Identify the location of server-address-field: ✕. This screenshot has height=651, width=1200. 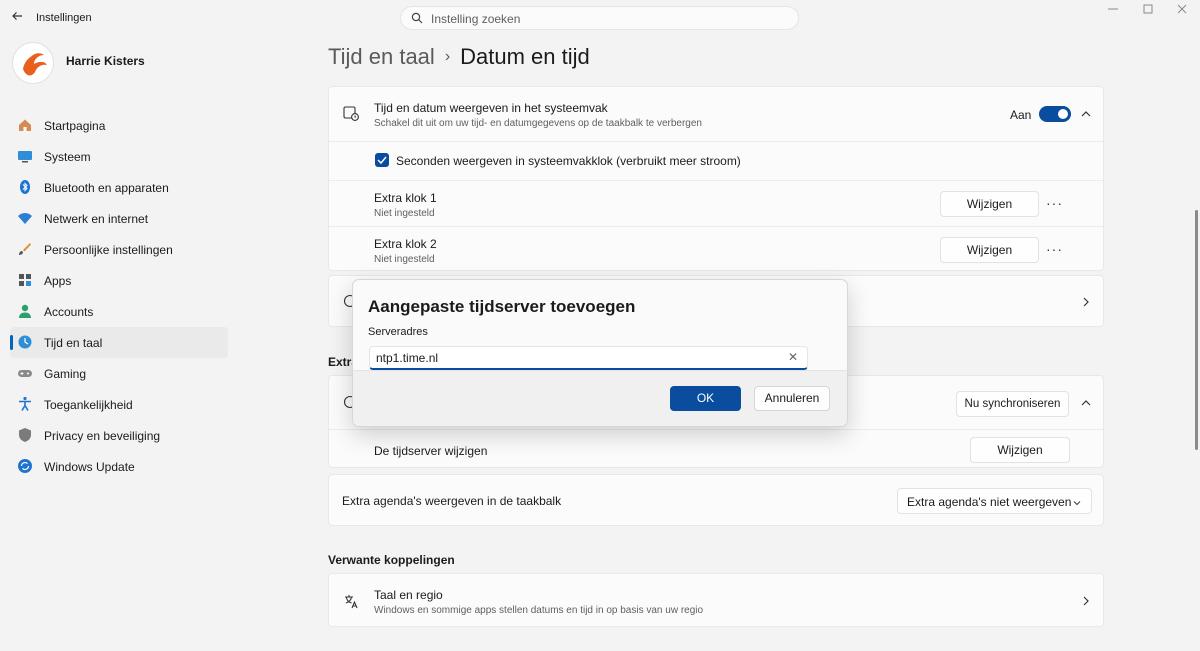
(588, 358).